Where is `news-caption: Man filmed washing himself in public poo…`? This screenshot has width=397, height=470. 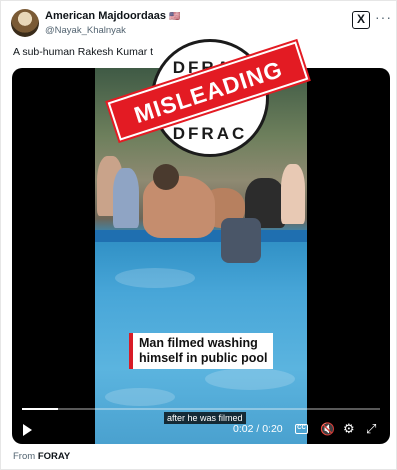 news-caption: Man filmed washing himself in public poo… is located at coordinates (201, 351).